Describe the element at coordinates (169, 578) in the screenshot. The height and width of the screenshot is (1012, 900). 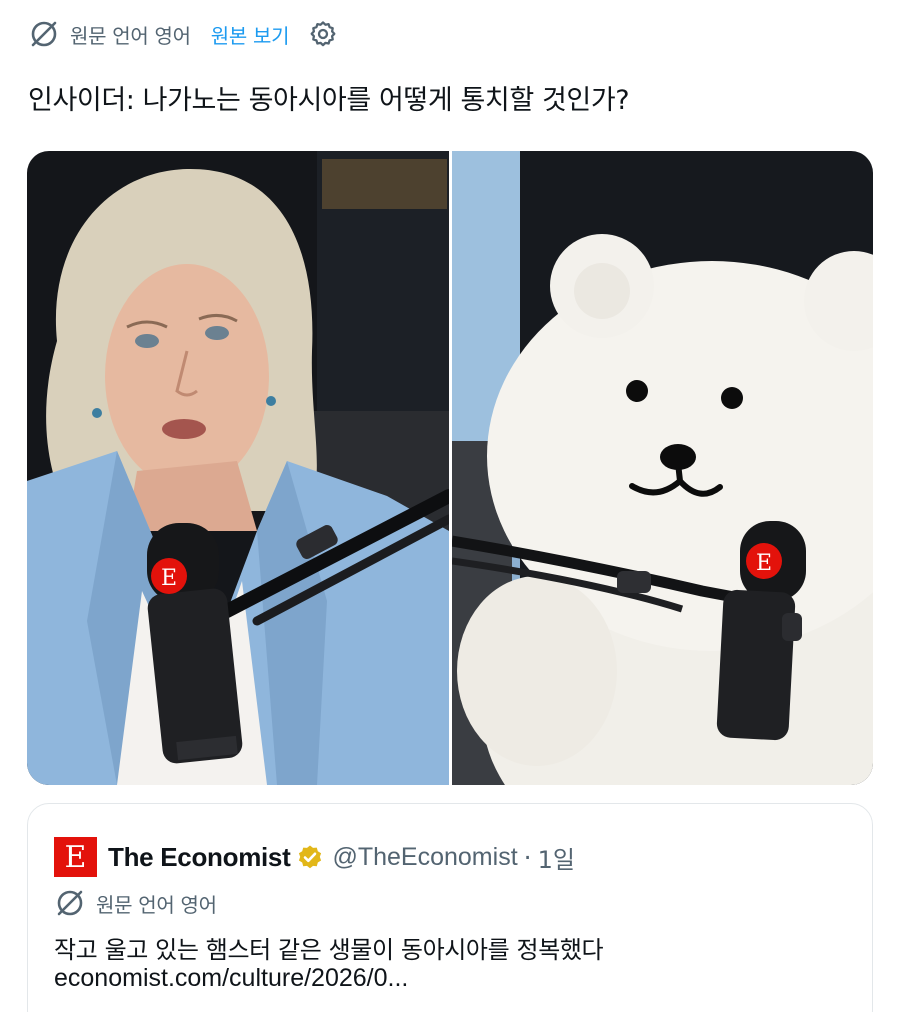
I see `mic-logo-left: E` at that location.